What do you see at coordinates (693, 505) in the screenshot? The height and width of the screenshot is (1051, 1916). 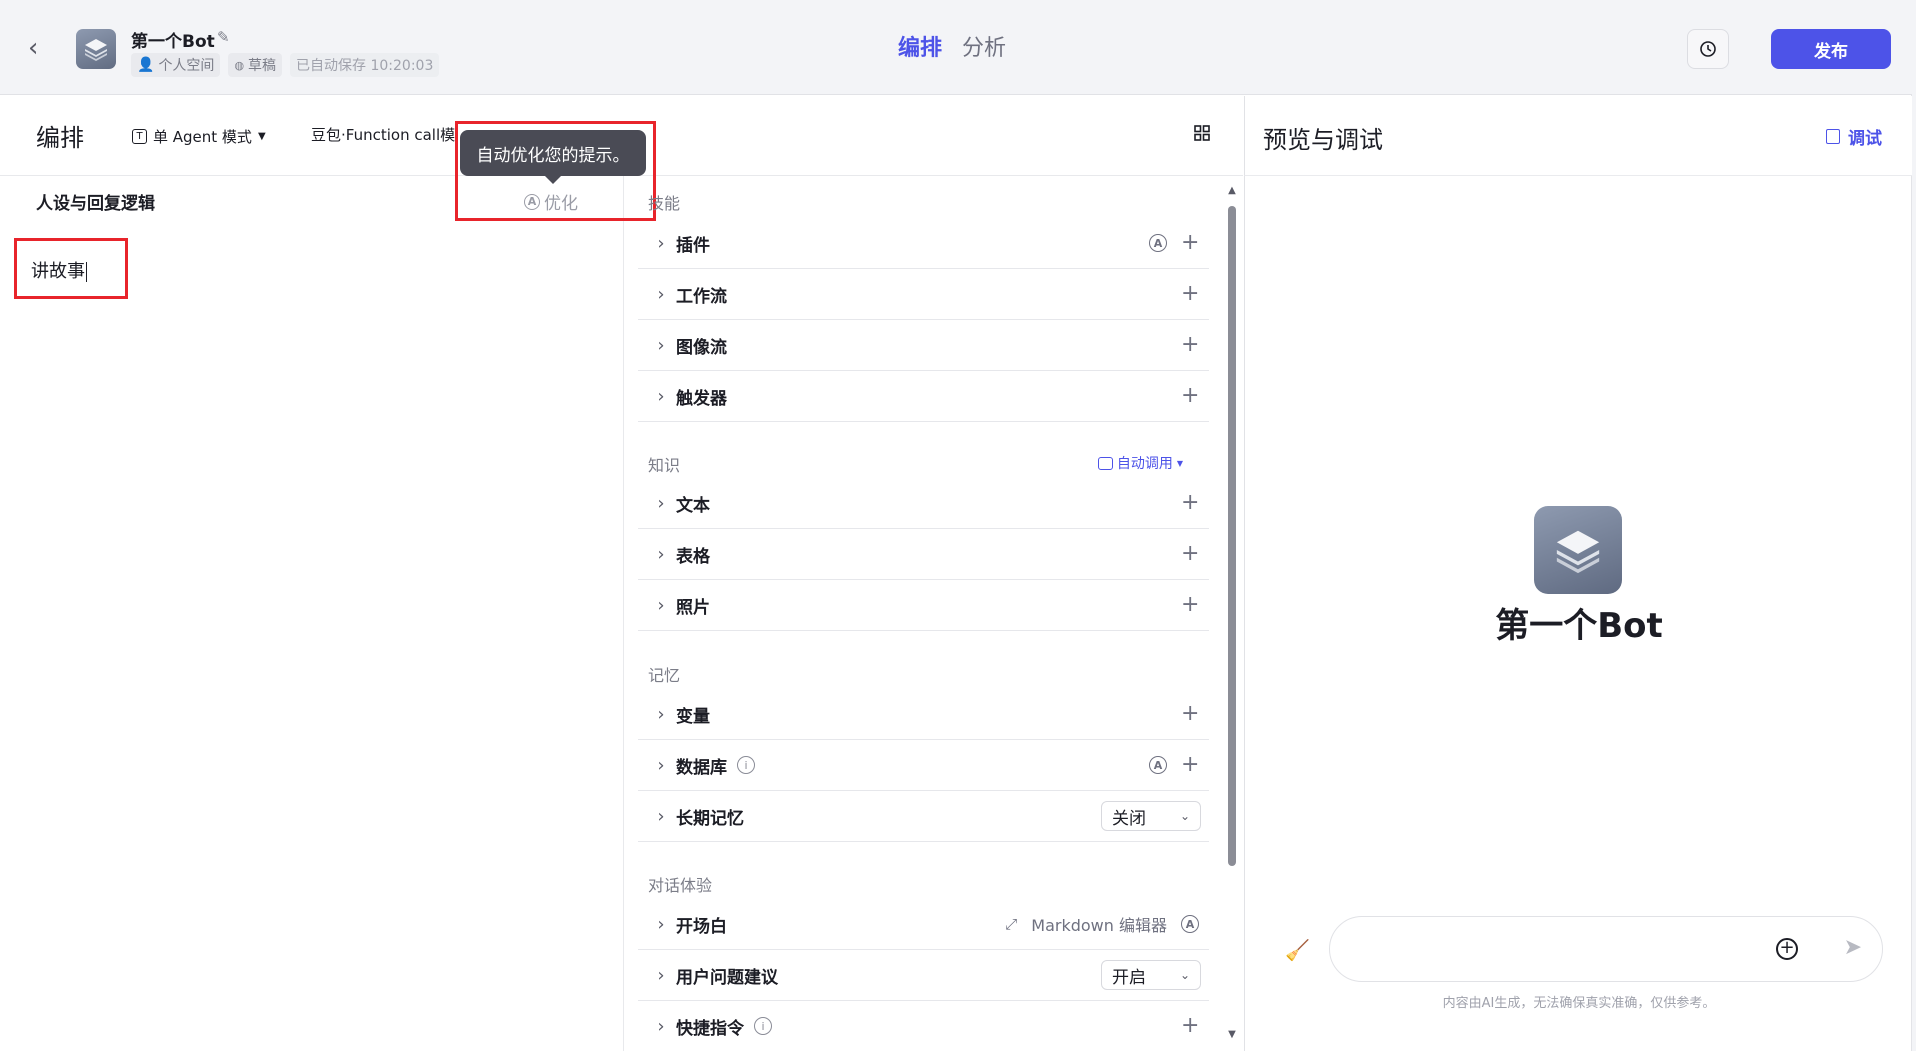 I see `row-label: 文本` at bounding box center [693, 505].